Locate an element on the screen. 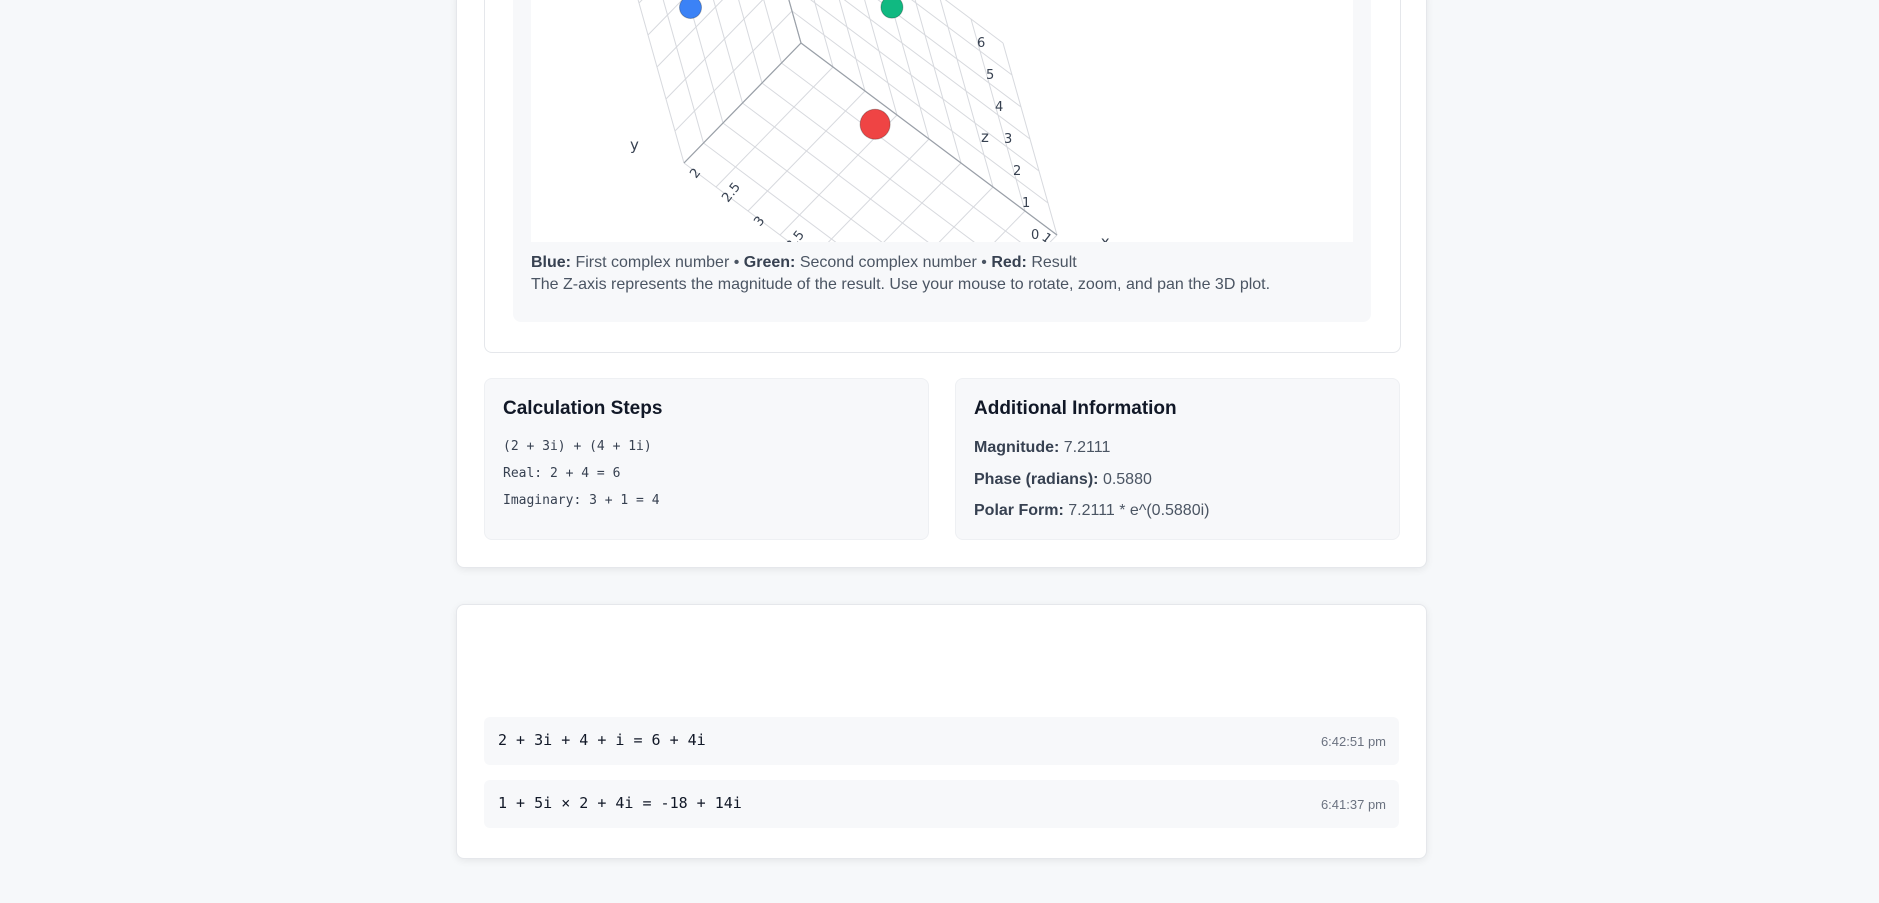 The image size is (1879, 903). history-timestamp: 6:41:37 pm is located at coordinates (1353, 804).